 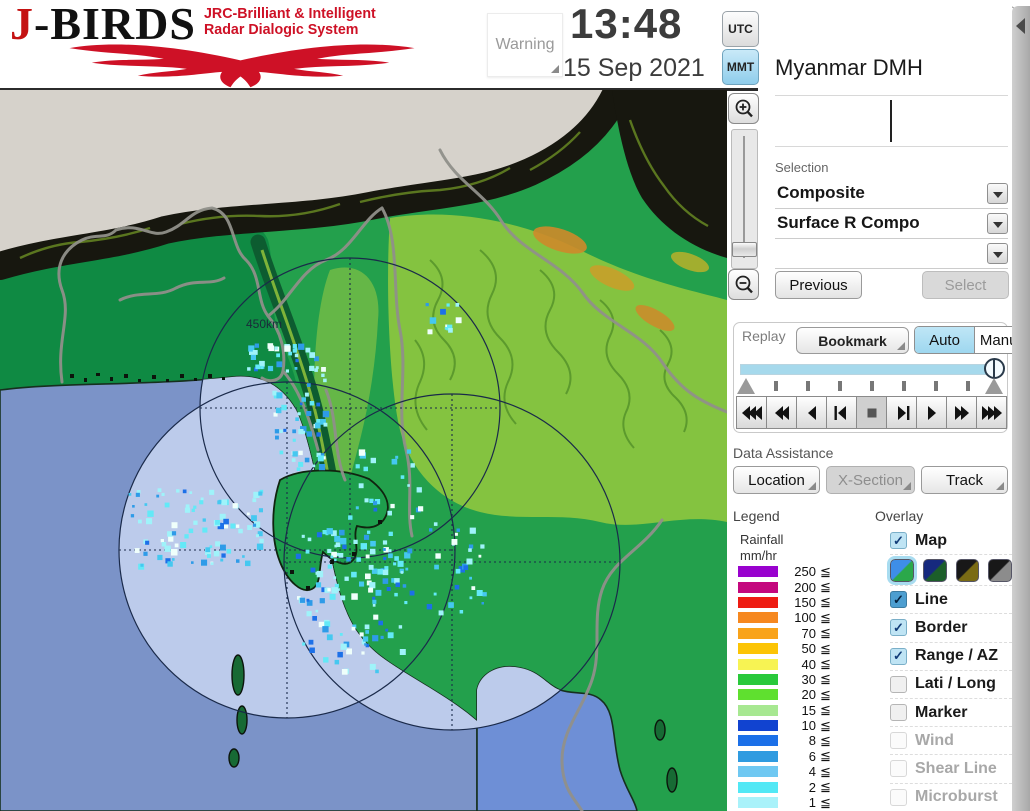 I want to click on warning-button: Warning, so click(x=525, y=45).